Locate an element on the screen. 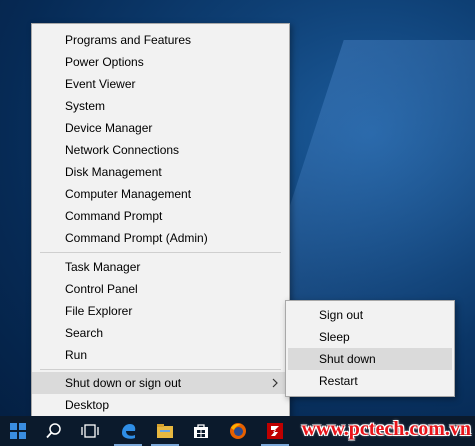 The width and height of the screenshot is (475, 446). submenu-item-label: Sign out is located at coordinates (341, 315).